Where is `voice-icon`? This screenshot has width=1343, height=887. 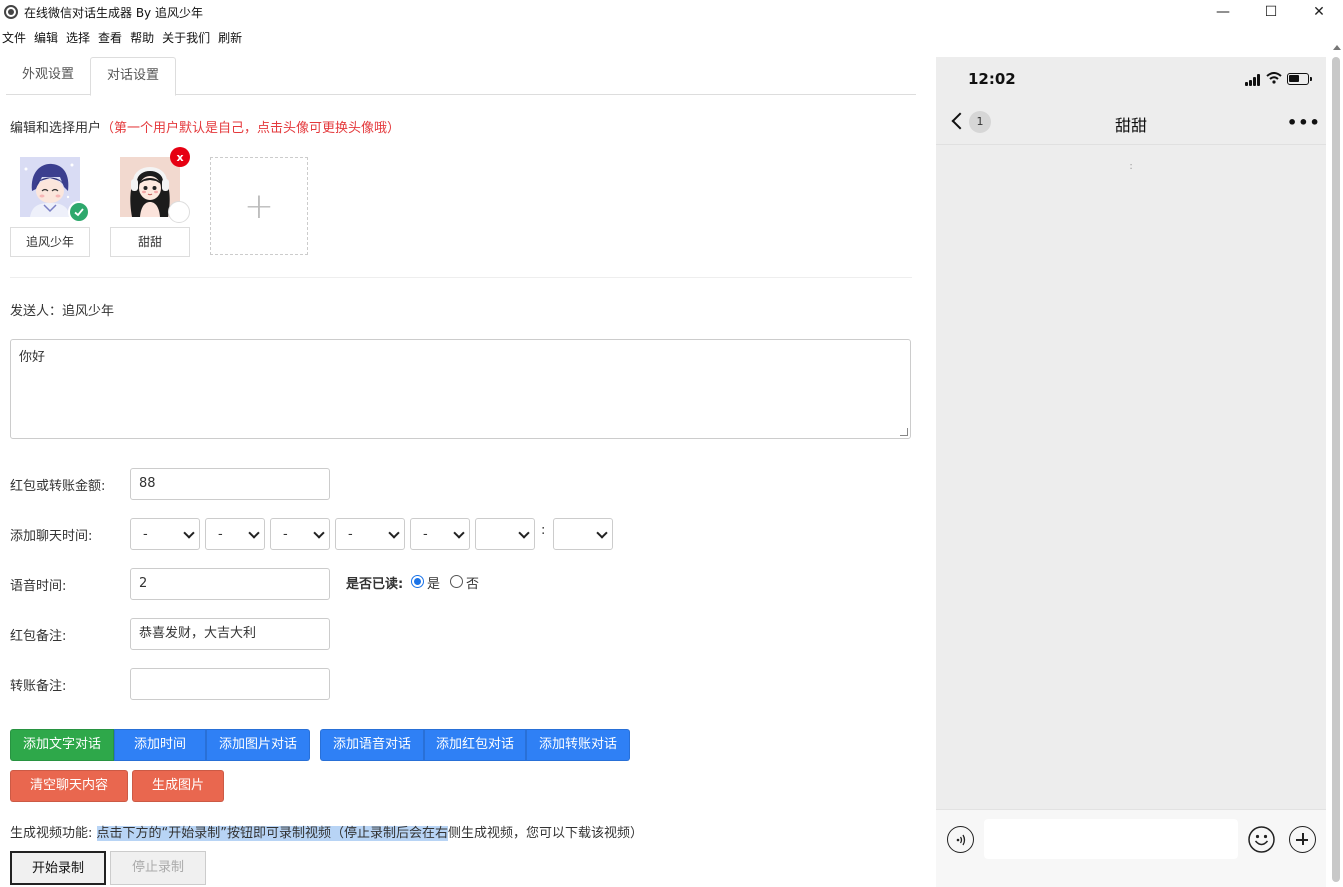
voice-icon is located at coordinates (960, 839).